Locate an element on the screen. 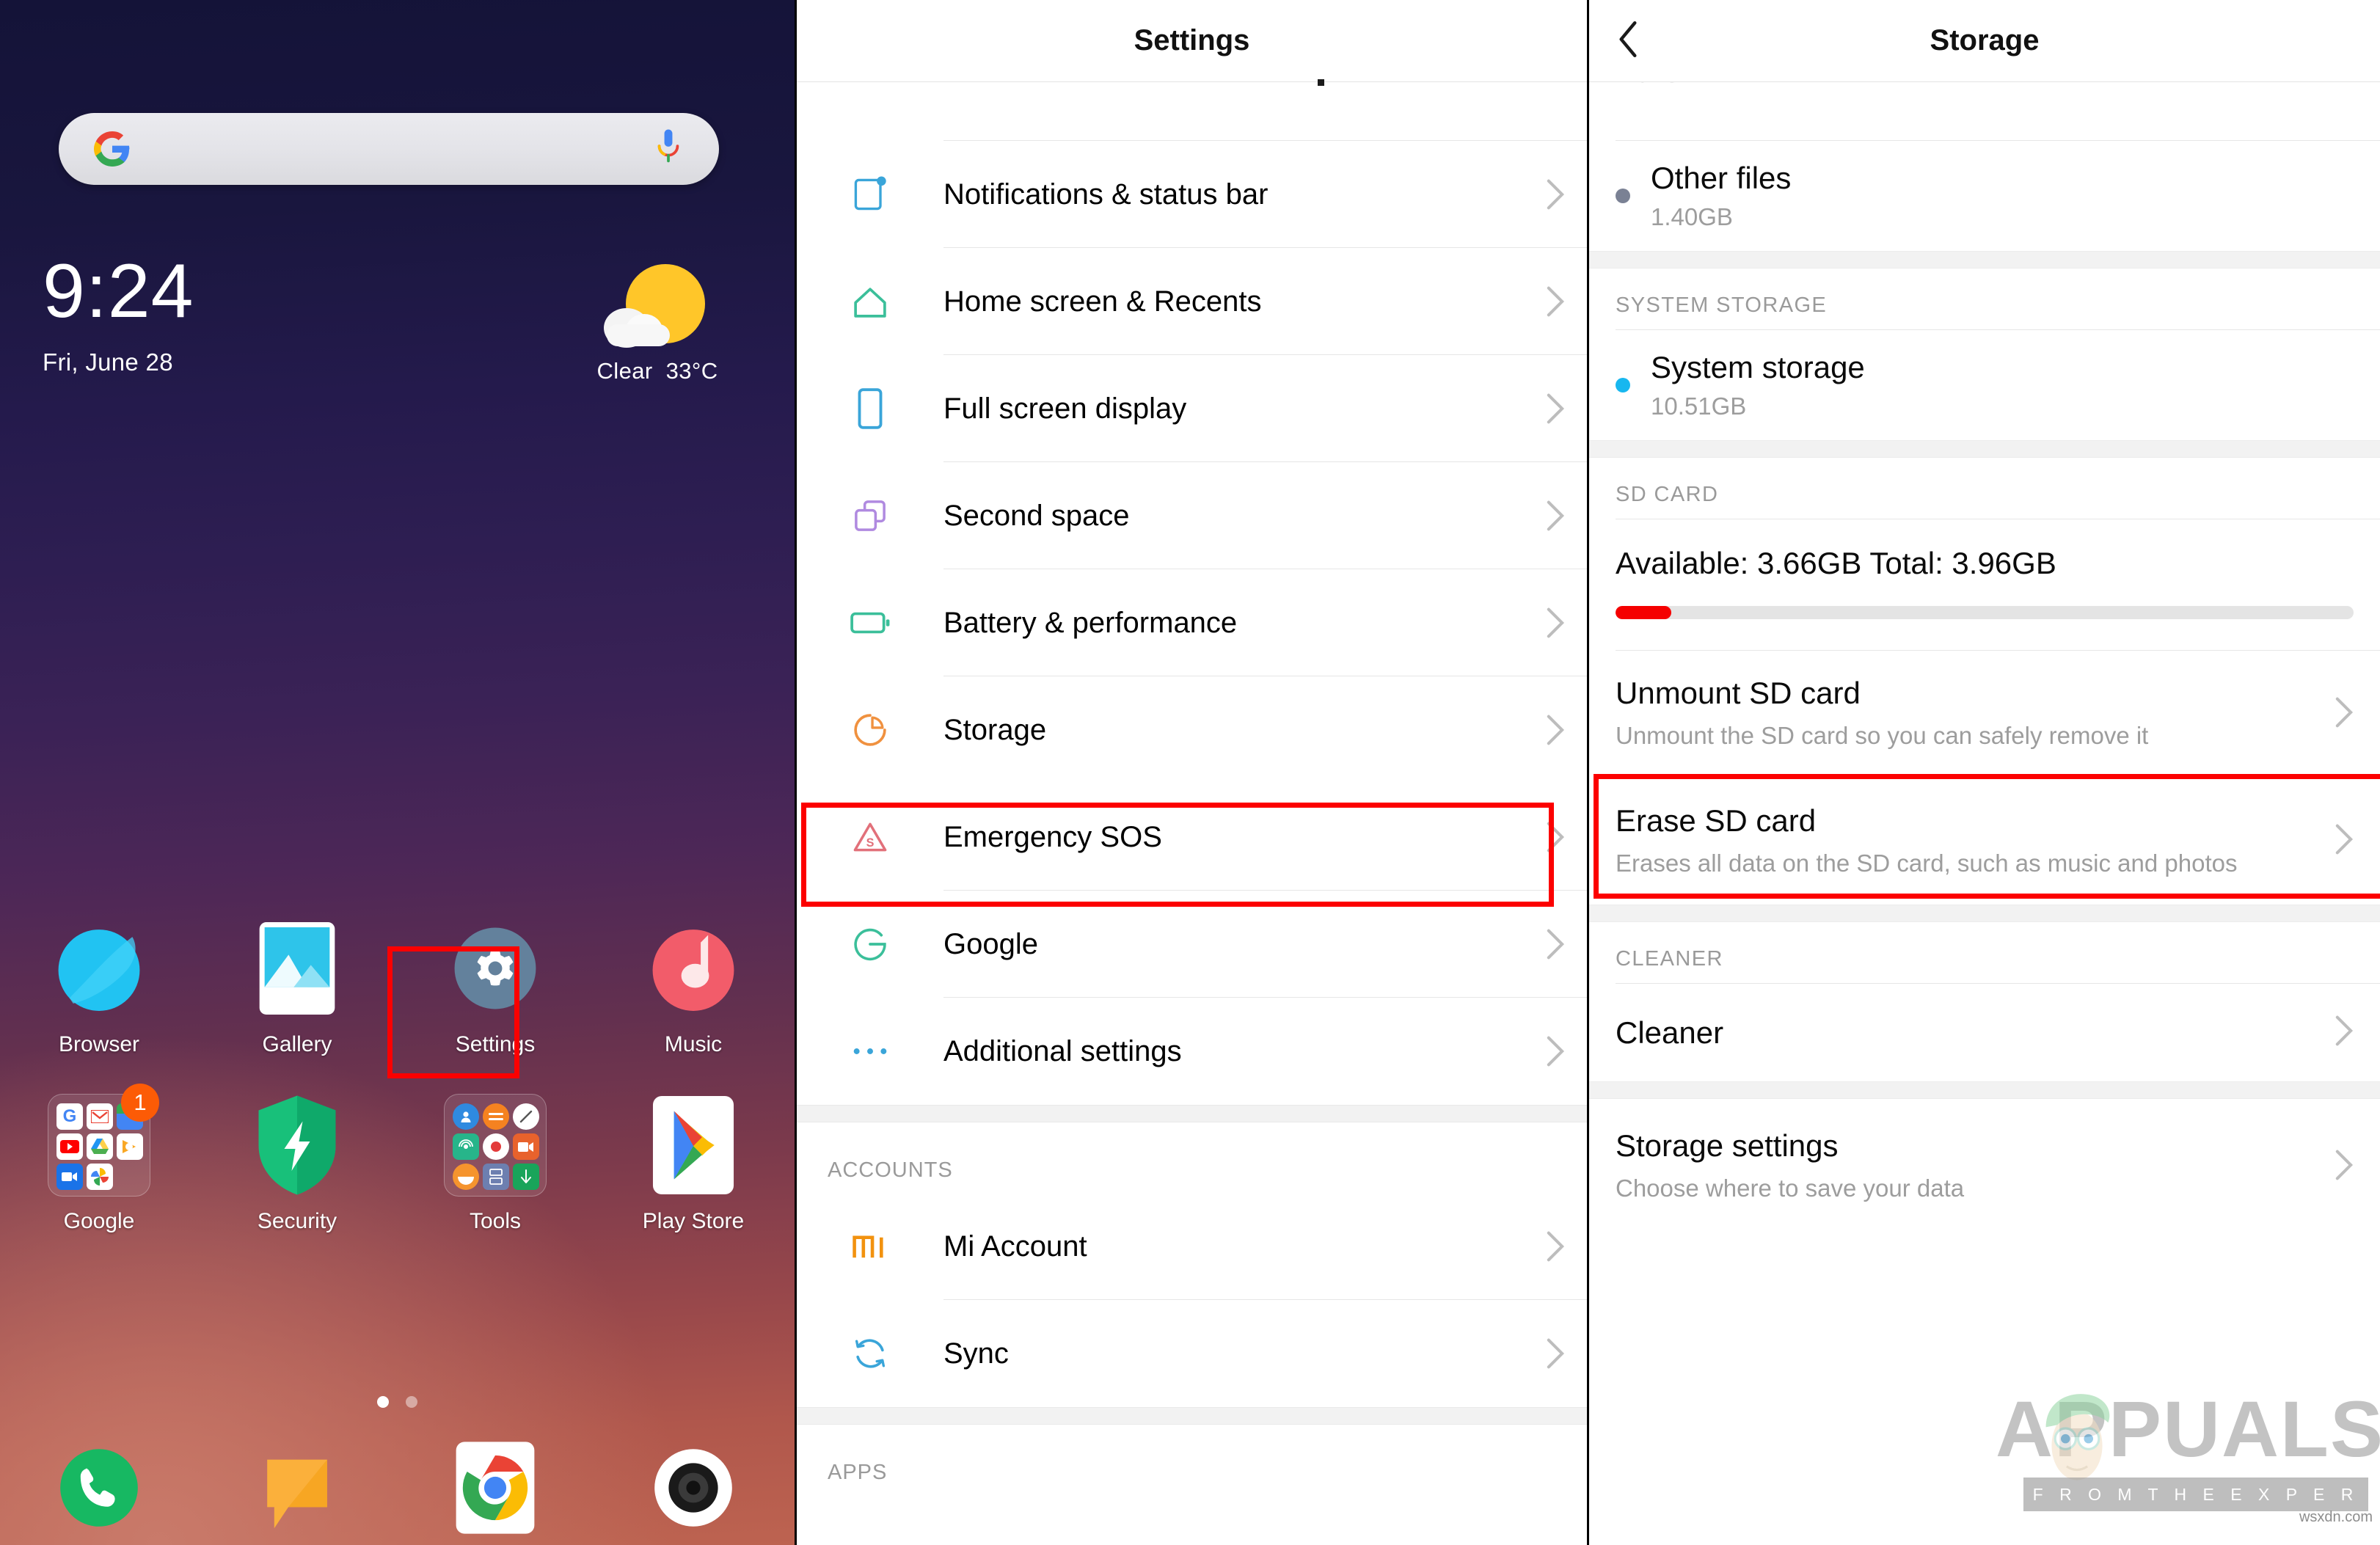 The width and height of the screenshot is (2380, 1545). microphone-icon is located at coordinates (668, 148).